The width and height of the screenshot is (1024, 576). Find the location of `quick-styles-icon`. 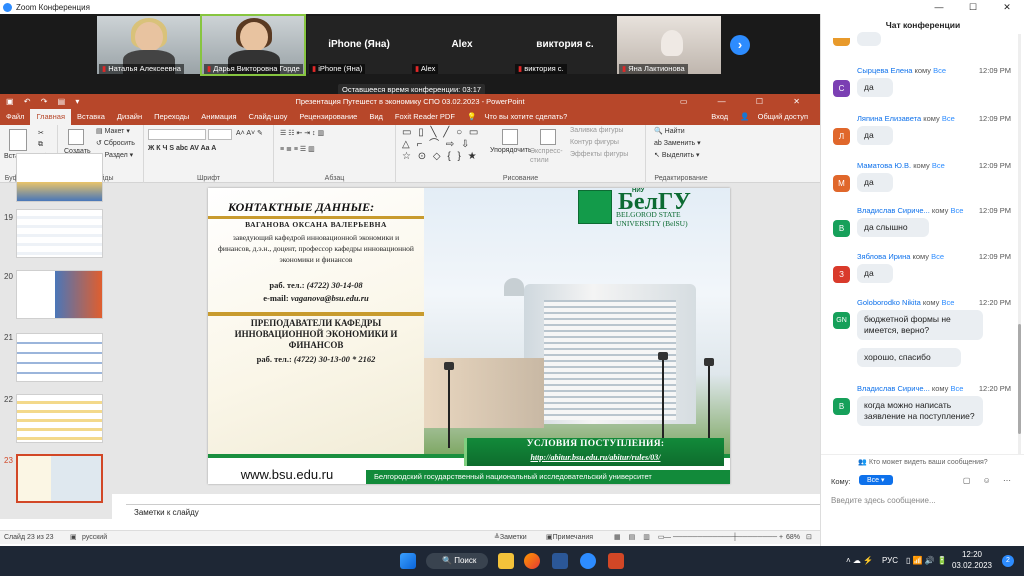

quick-styles-icon is located at coordinates (548, 137).